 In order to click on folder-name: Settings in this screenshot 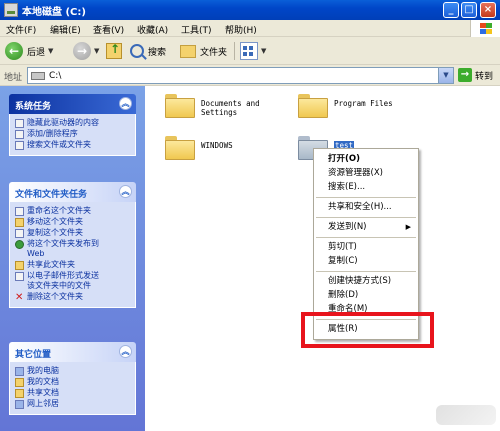, I will do `click(219, 112)`.